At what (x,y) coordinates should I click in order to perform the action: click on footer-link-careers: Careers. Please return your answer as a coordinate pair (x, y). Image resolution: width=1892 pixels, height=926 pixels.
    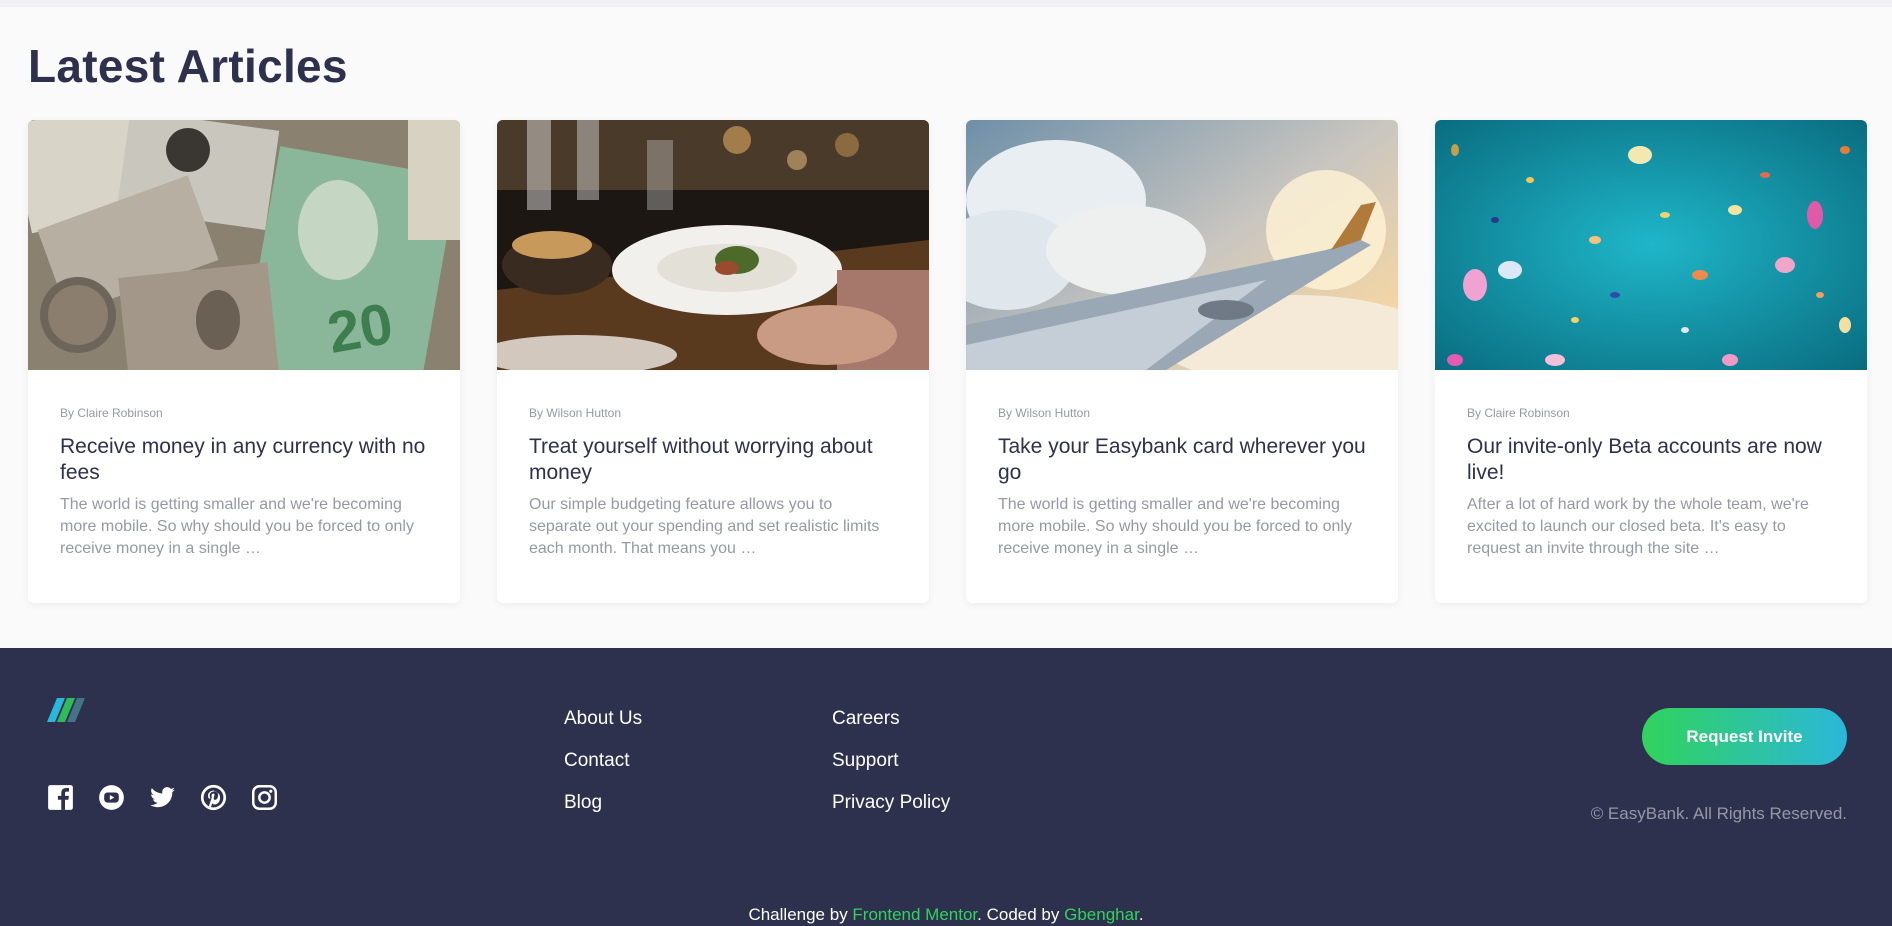
    Looking at the image, I should click on (891, 719).